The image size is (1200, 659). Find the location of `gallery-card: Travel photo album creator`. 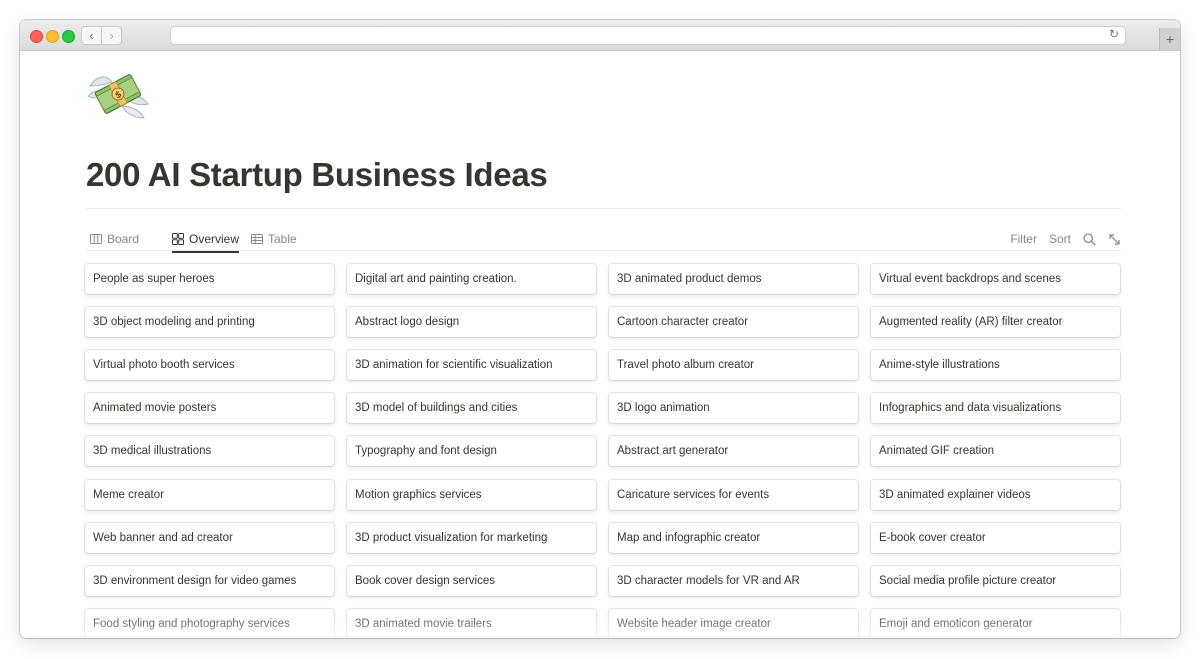

gallery-card: Travel photo album creator is located at coordinates (733, 365).